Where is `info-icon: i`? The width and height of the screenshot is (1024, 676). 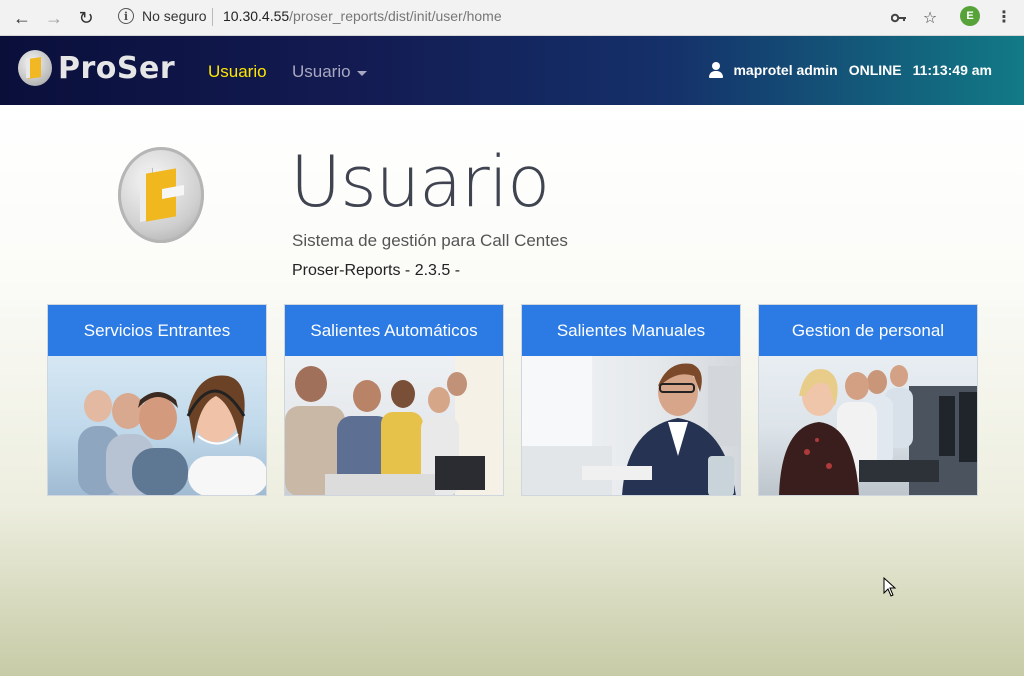 info-icon: i is located at coordinates (126, 16).